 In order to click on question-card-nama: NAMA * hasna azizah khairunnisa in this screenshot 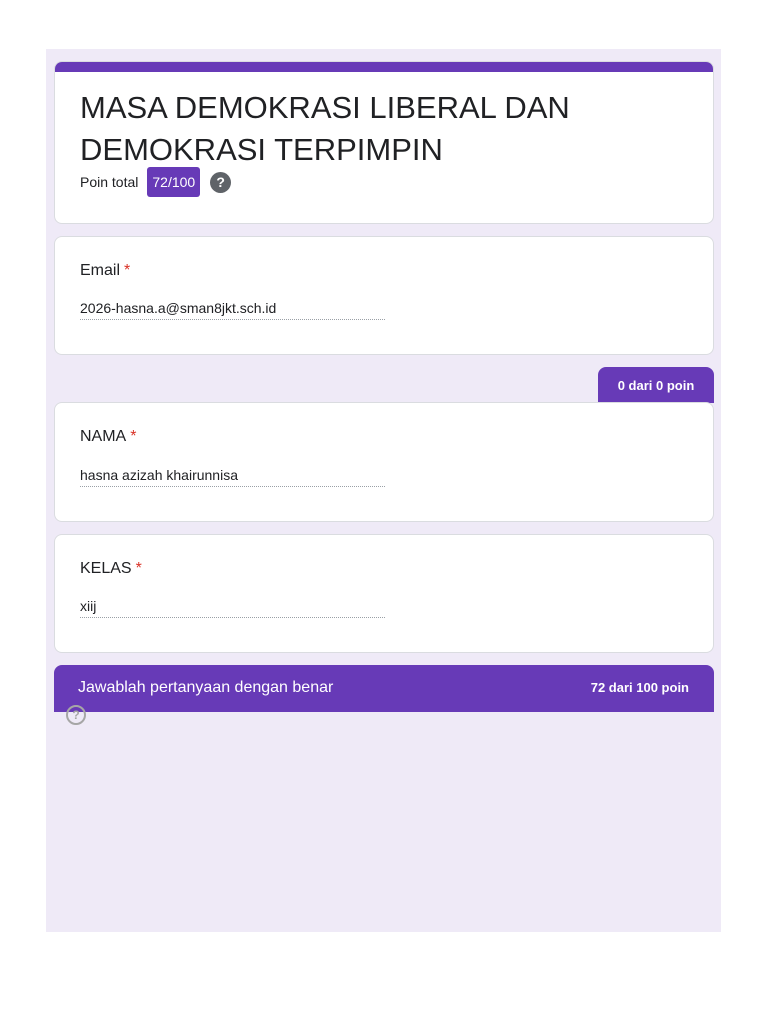, I will do `click(384, 462)`.